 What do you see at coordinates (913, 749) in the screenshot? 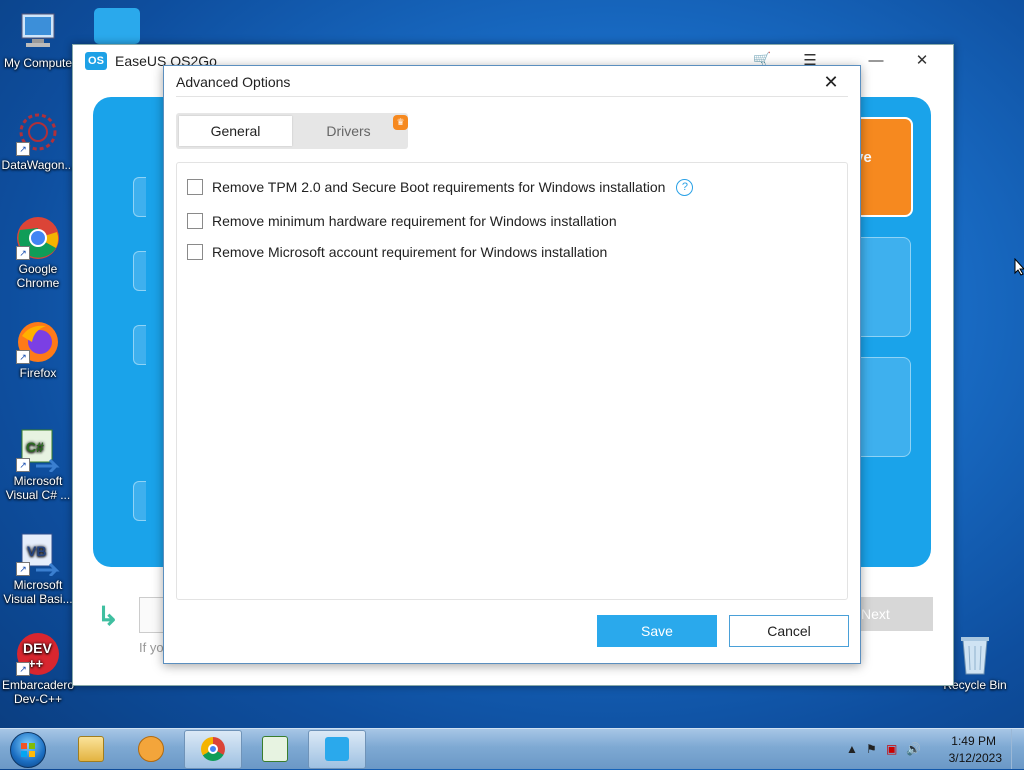
I see `volume-icon: 🔊` at bounding box center [913, 749].